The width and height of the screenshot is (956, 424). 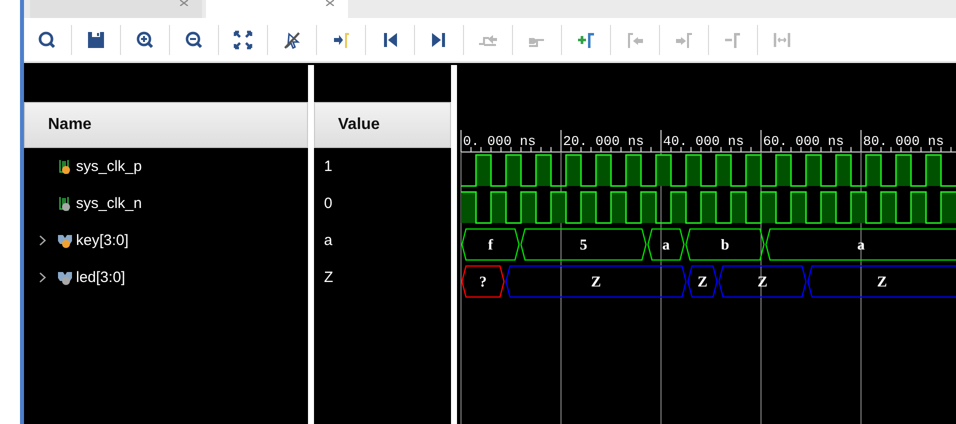 I want to click on bus-value: ?, so click(x=483, y=282).